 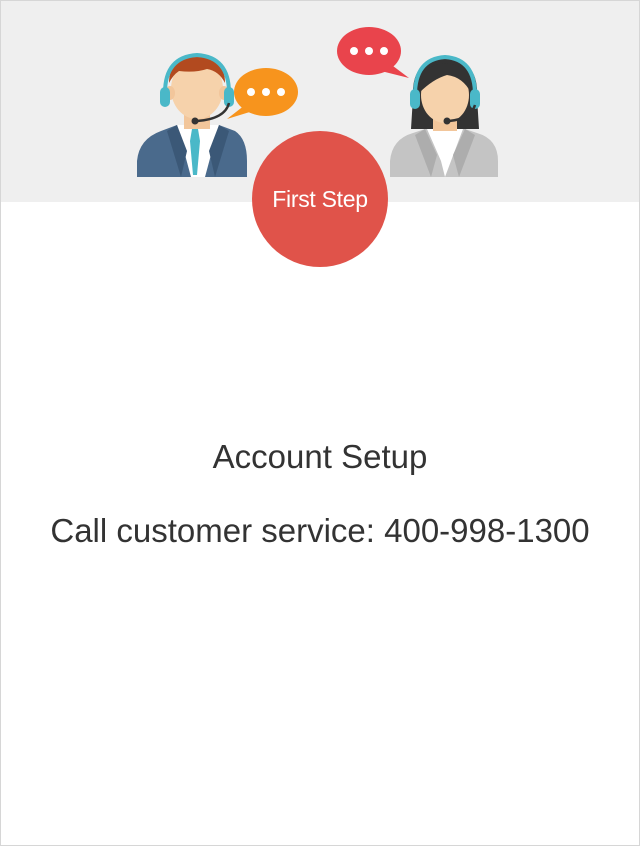 I want to click on step-badge: First Step, so click(x=320, y=199).